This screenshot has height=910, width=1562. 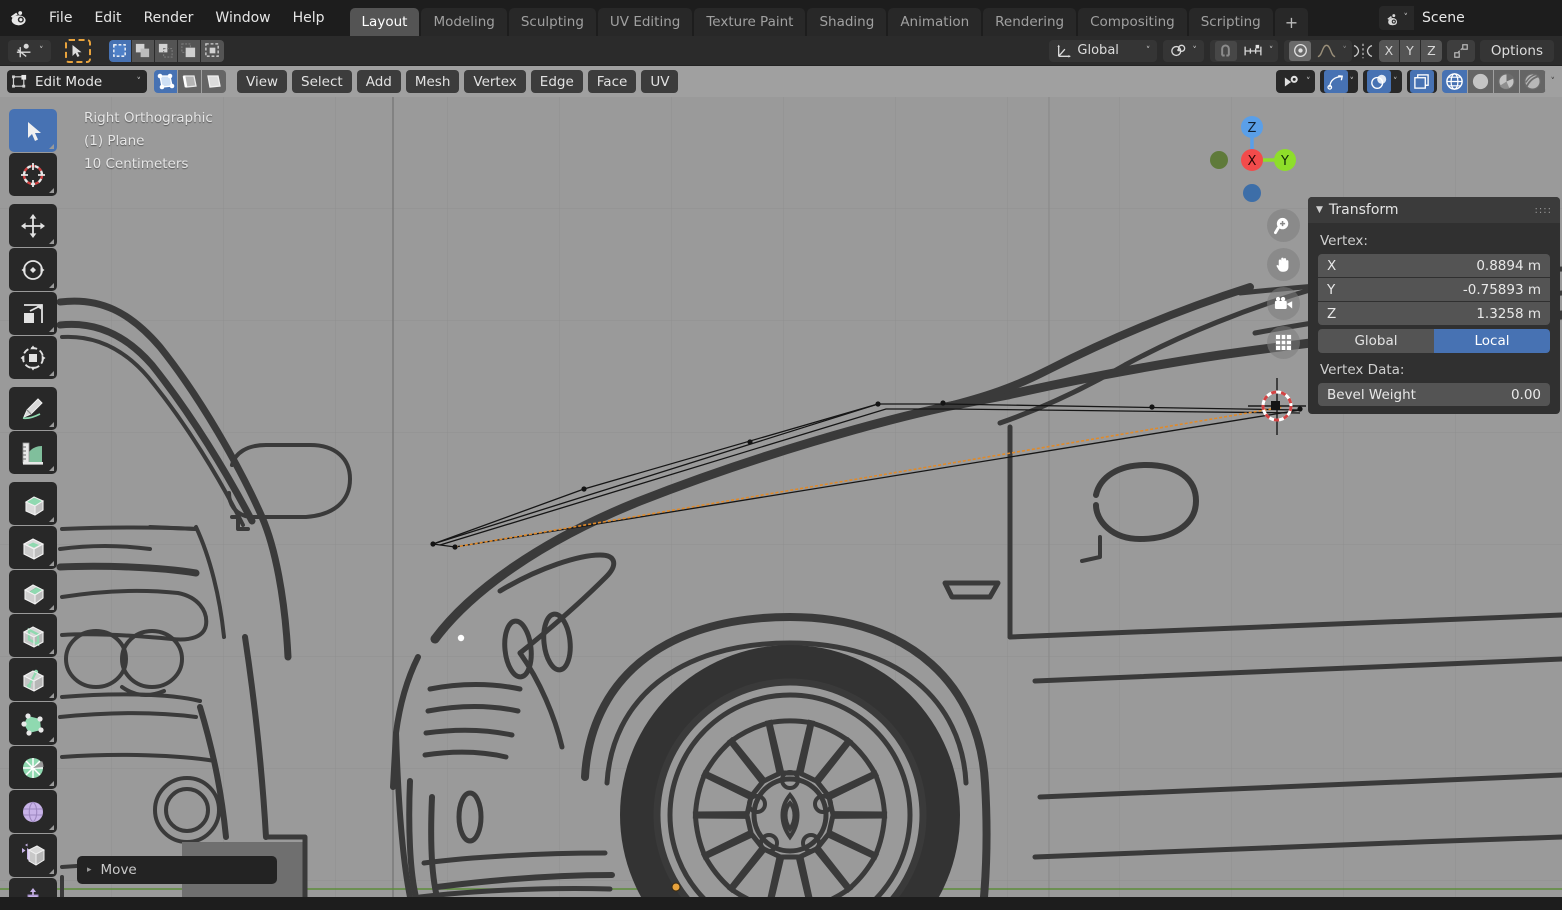 I want to click on mirror-axis-z: Z, so click(x=1431, y=50).